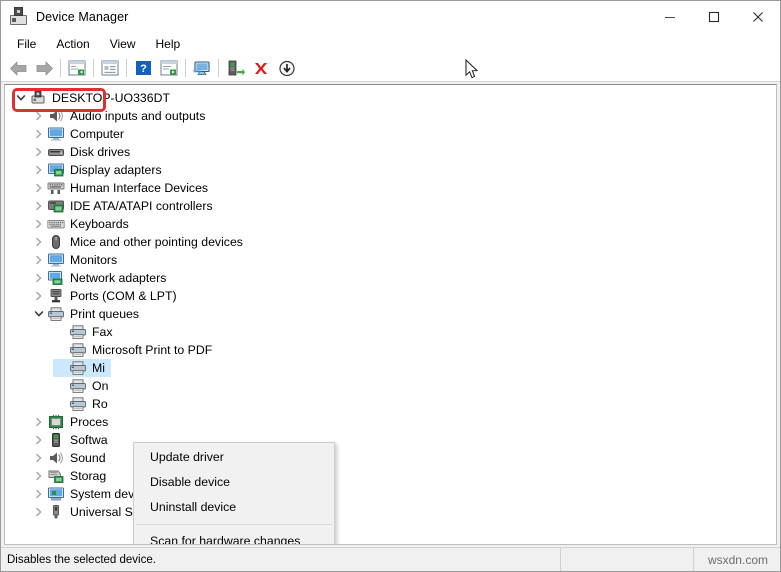 The image size is (781, 572). Describe the element at coordinates (390, 368) in the screenshot. I see `tree-item: Mi` at that location.